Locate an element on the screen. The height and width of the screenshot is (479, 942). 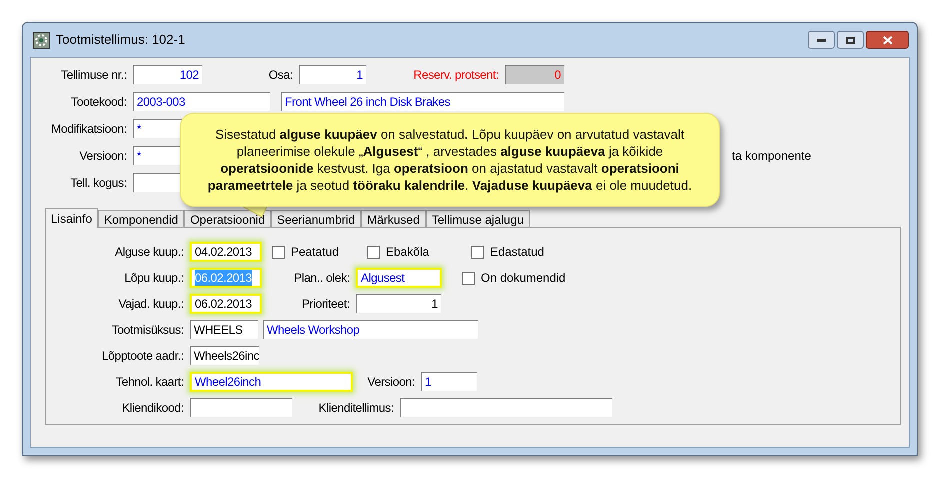
tab: Märkused is located at coordinates (393, 218).